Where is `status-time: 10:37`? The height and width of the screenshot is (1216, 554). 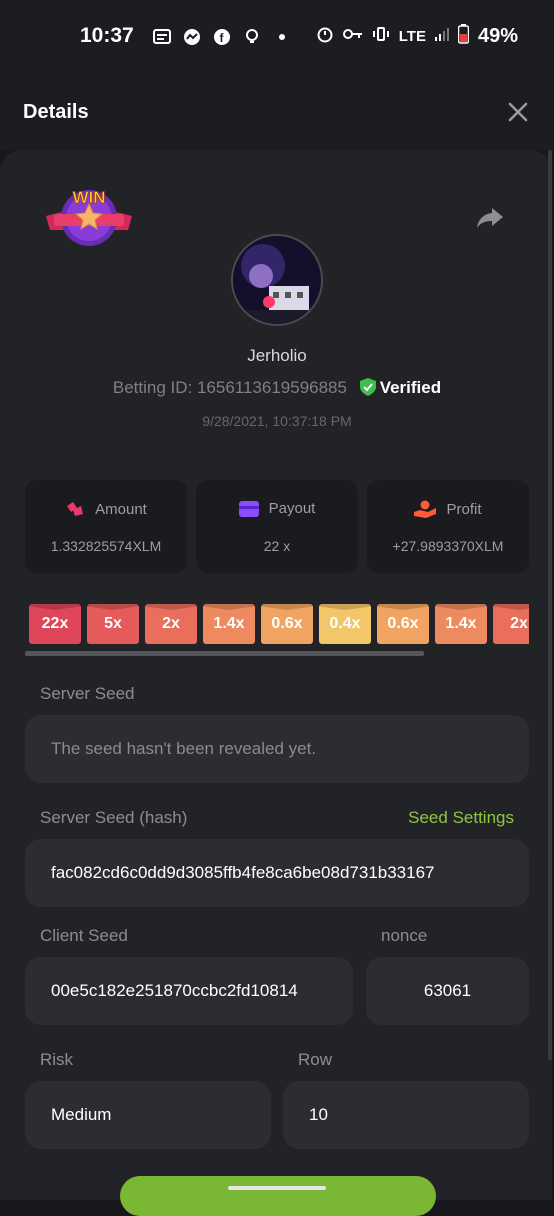
status-time: 10:37 is located at coordinates (107, 35).